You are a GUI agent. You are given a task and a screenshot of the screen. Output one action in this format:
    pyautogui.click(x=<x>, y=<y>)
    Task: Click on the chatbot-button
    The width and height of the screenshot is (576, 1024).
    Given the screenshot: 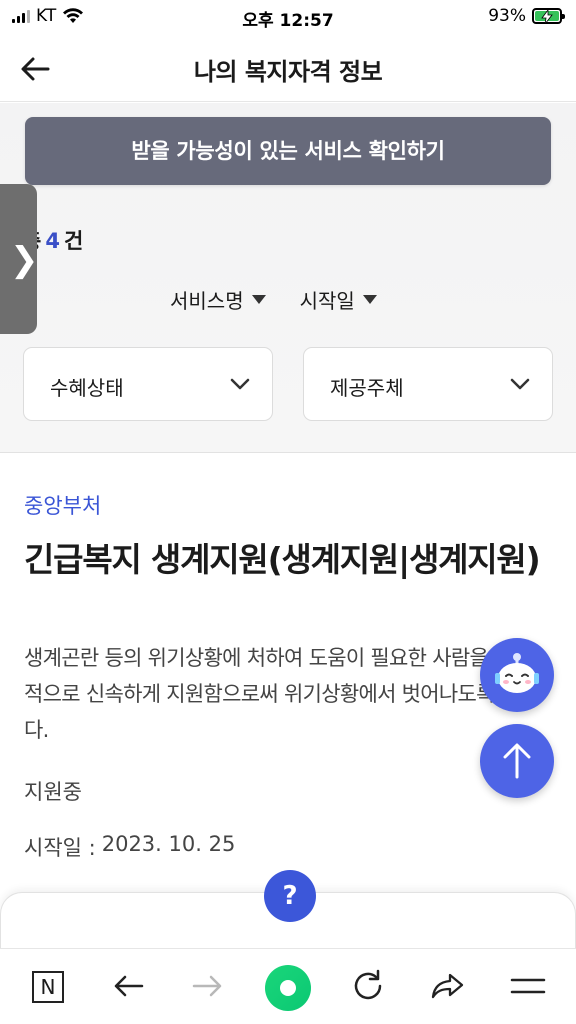 What is the action you would take?
    pyautogui.click(x=517, y=675)
    